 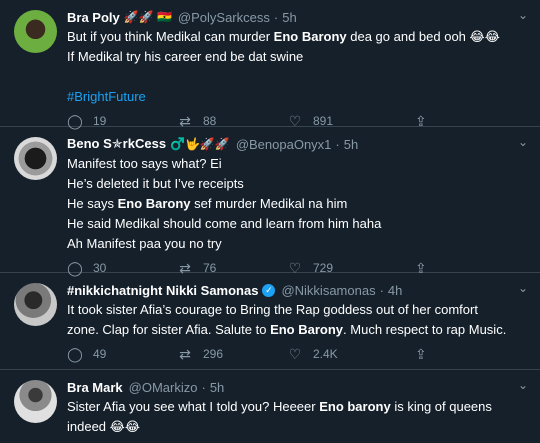 What do you see at coordinates (298, 387) in the screenshot?
I see `tweet-header: Bra Mark @OMarkizo · 5h` at bounding box center [298, 387].